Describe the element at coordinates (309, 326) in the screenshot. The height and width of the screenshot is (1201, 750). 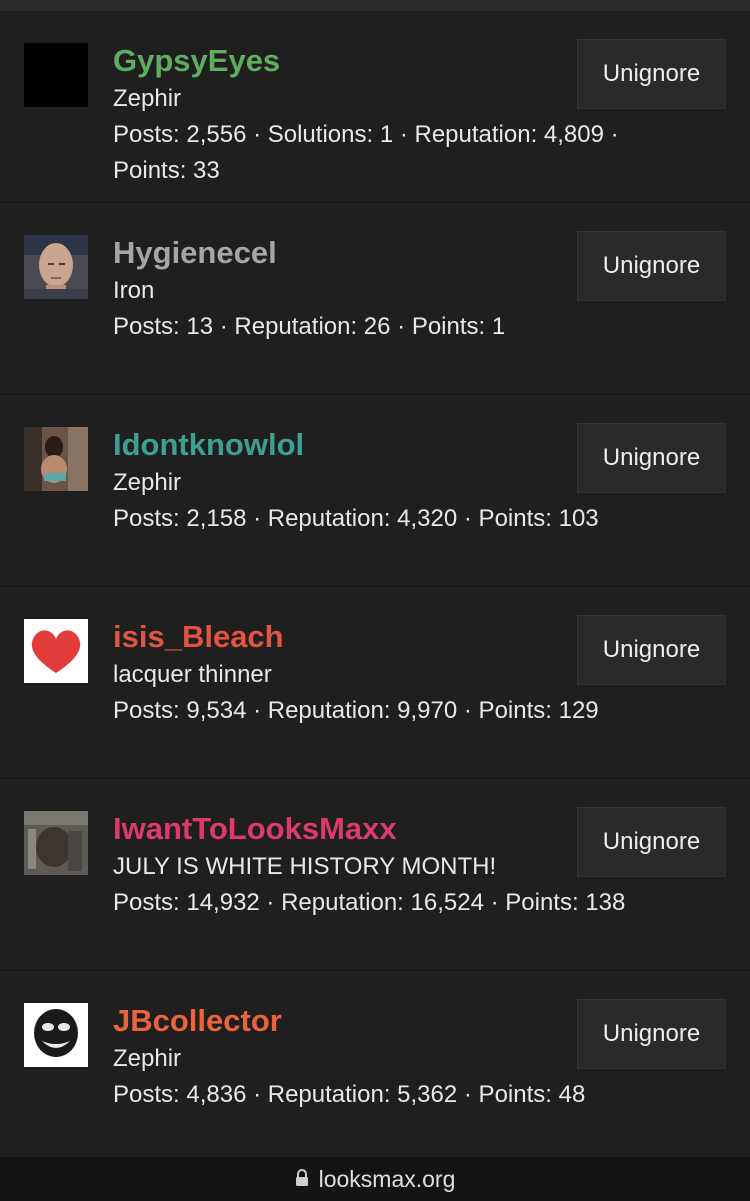
I see `user-stats: Posts: 13 · Reputation: 26 · Points: 1` at that location.